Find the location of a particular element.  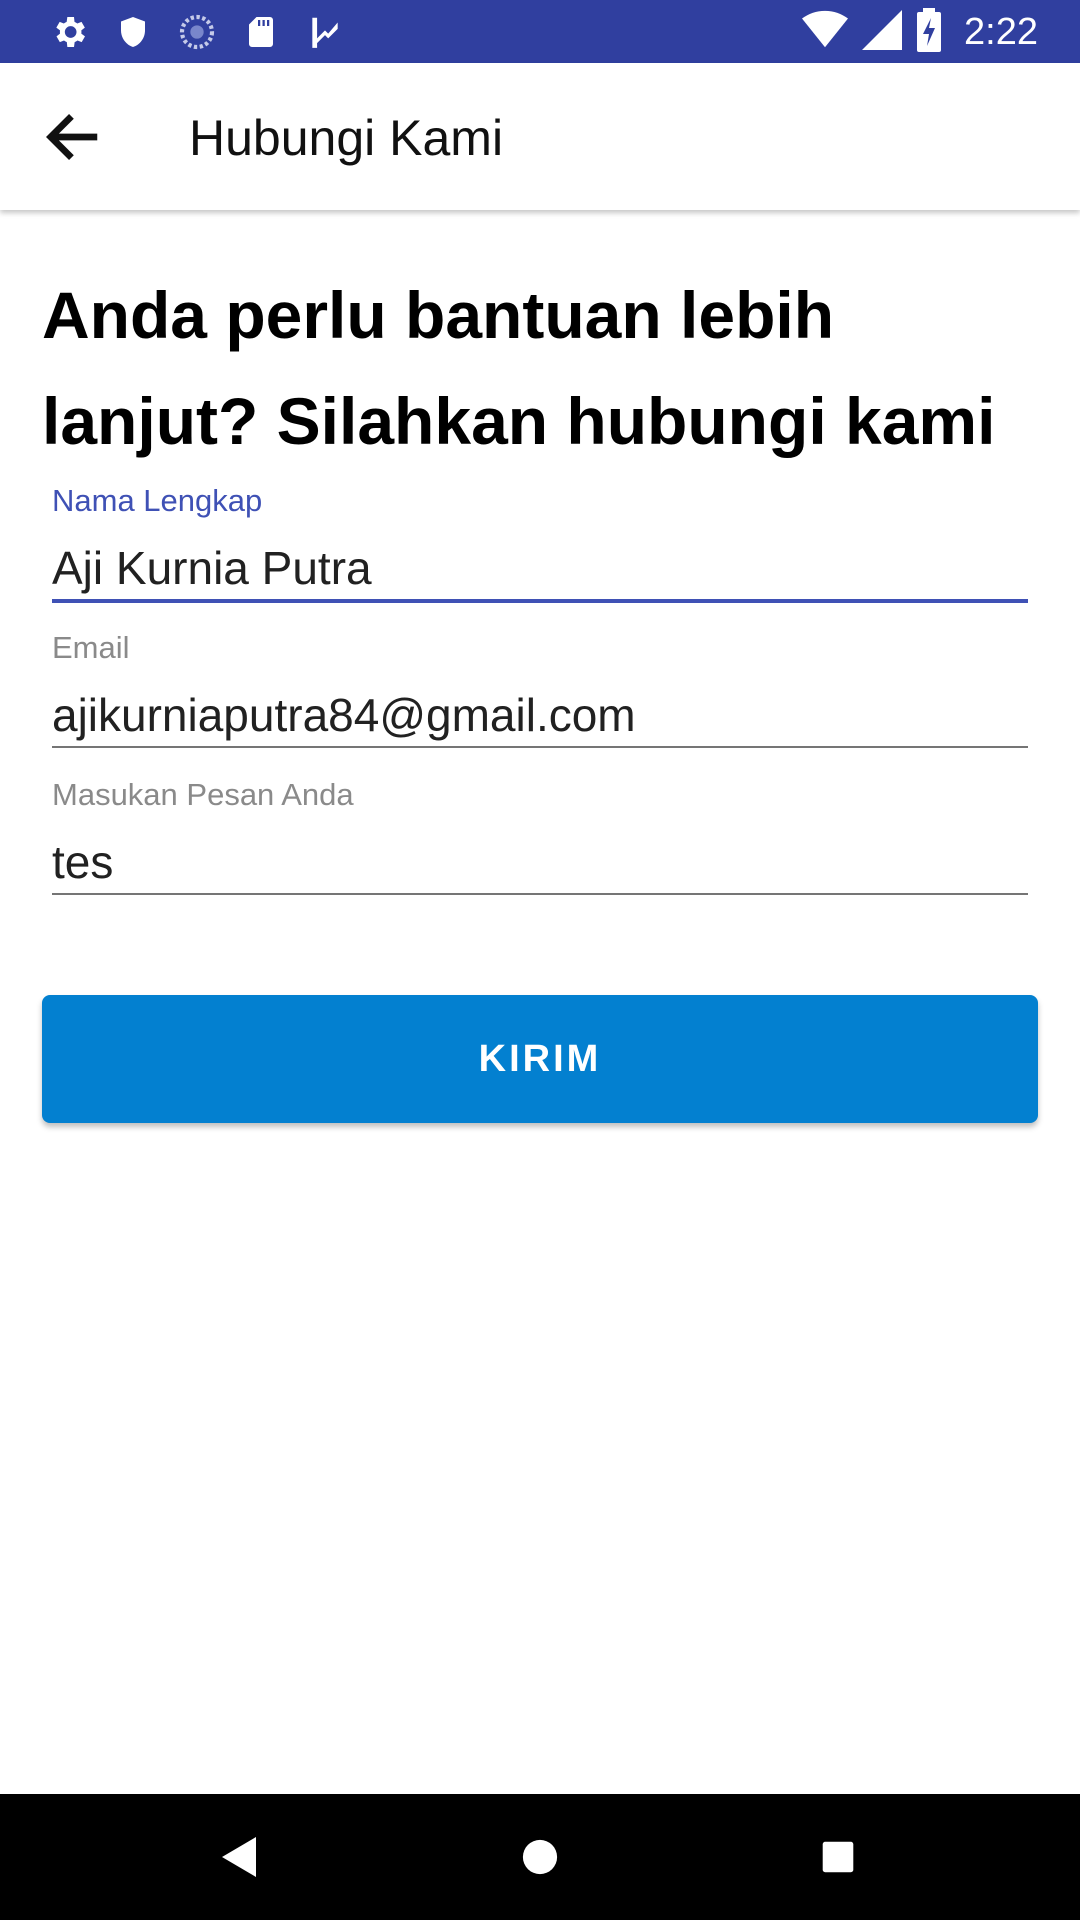

battery-charging-icon is located at coordinates (929, 32).